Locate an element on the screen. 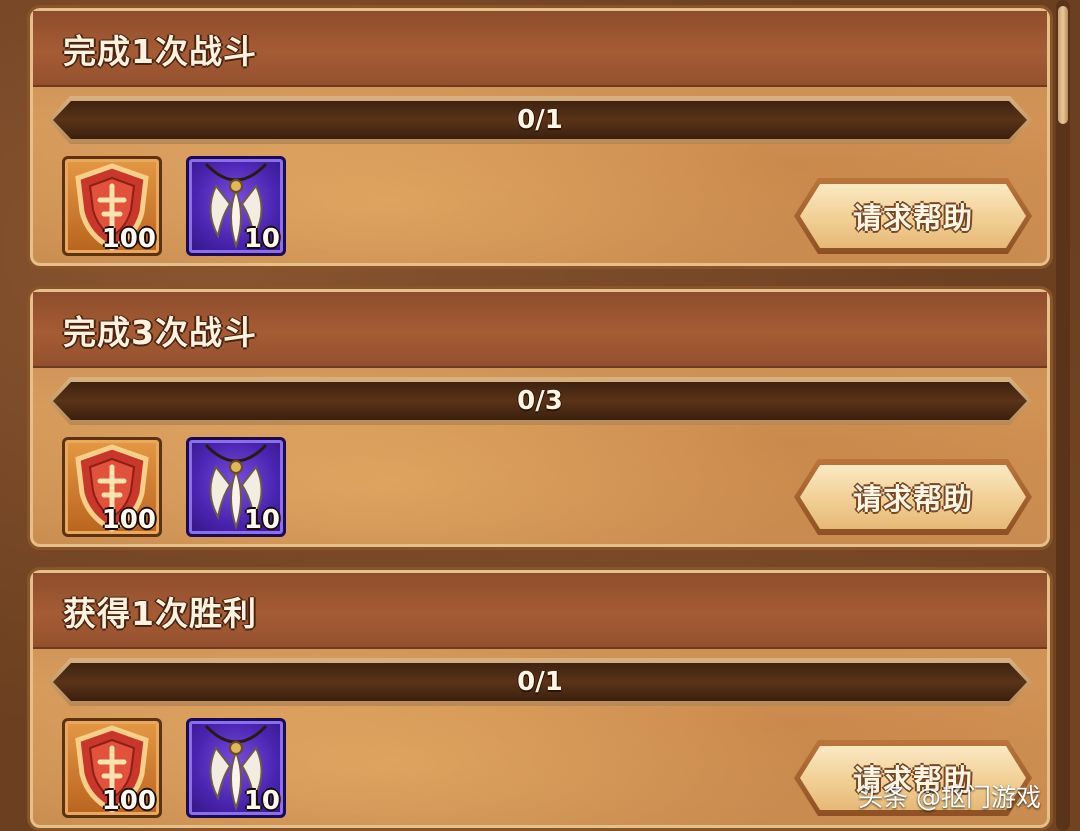 This screenshot has height=831, width=1080. task-title: 完成1次战斗 is located at coordinates (160, 51).